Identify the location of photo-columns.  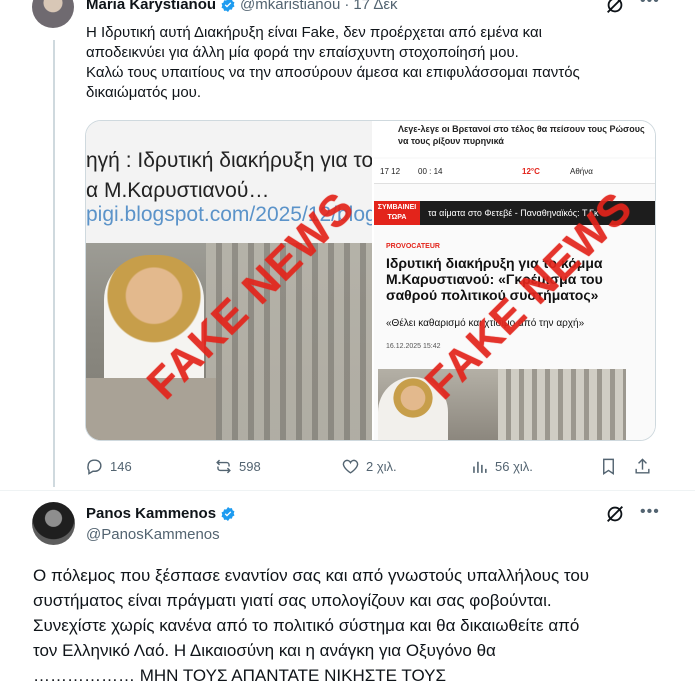
(562, 404).